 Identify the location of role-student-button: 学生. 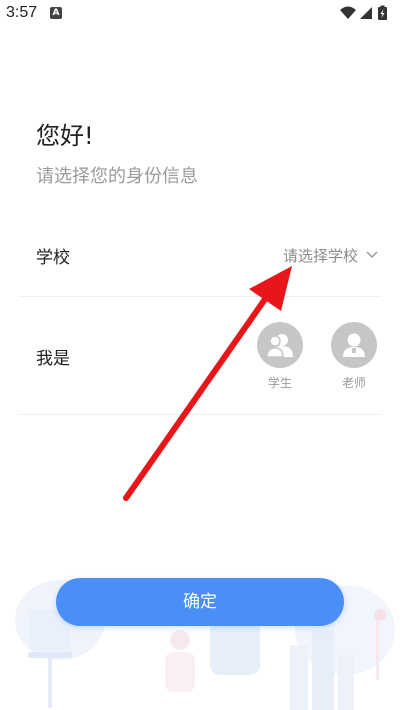
(280, 356).